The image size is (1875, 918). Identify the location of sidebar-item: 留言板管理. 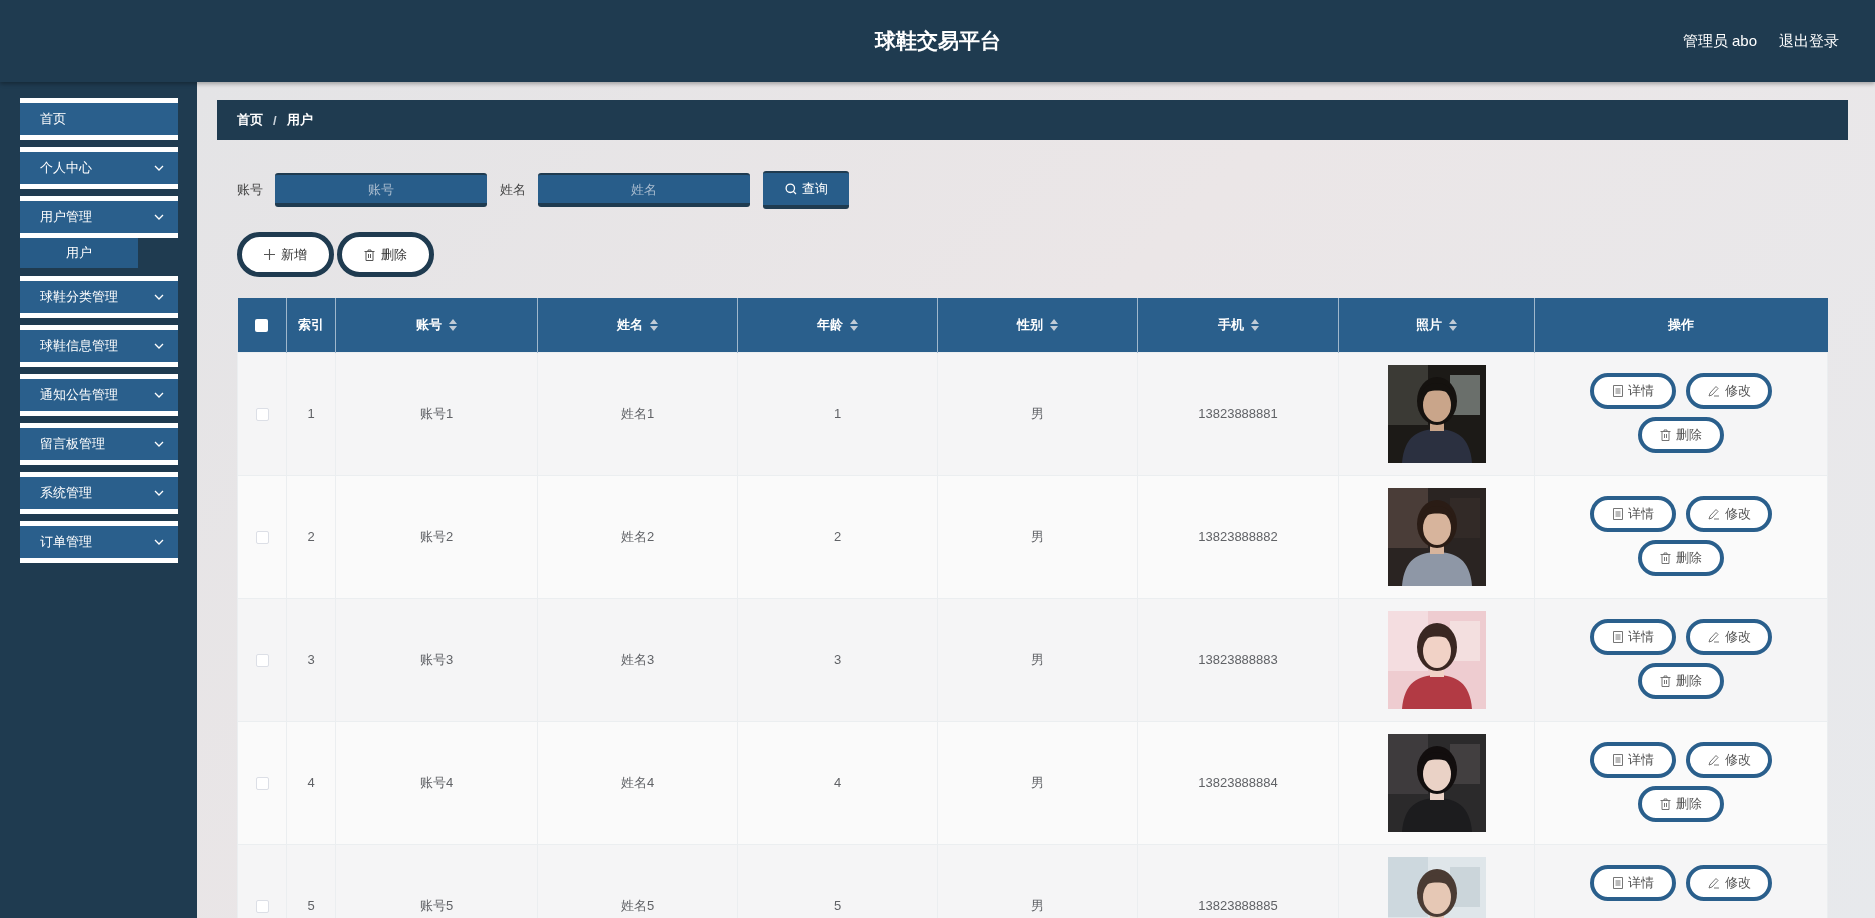
(99, 444).